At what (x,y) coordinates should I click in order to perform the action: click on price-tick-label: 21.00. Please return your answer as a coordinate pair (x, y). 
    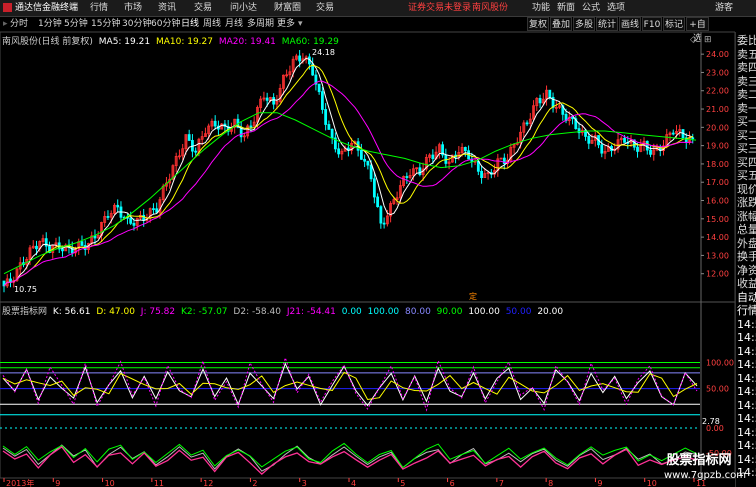
    Looking at the image, I should click on (717, 109).